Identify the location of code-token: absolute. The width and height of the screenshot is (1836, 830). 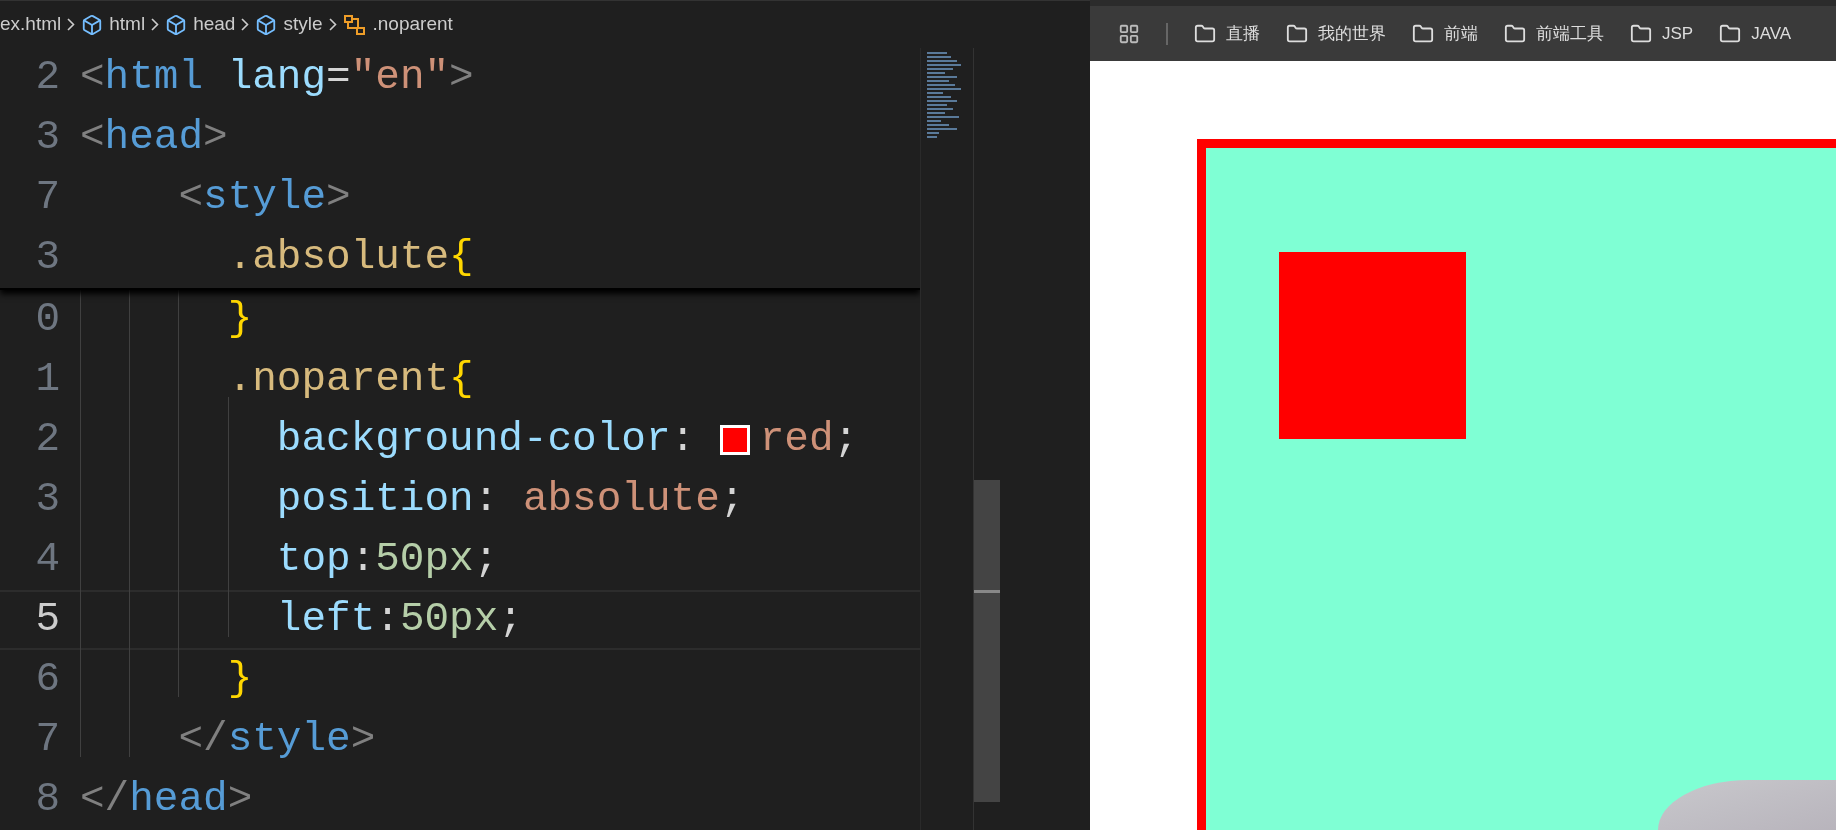
(621, 500).